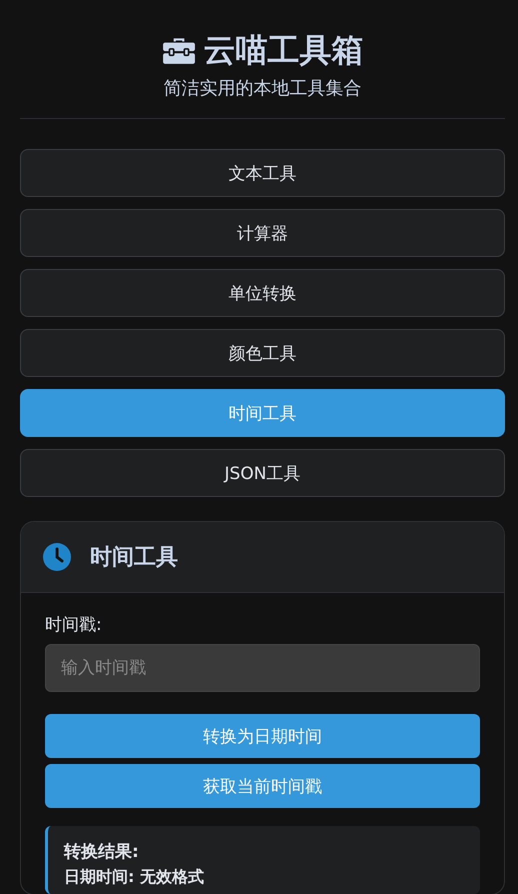 The image size is (518, 894). Describe the element at coordinates (102, 852) in the screenshot. I see `result-title: 转换结果:` at that location.